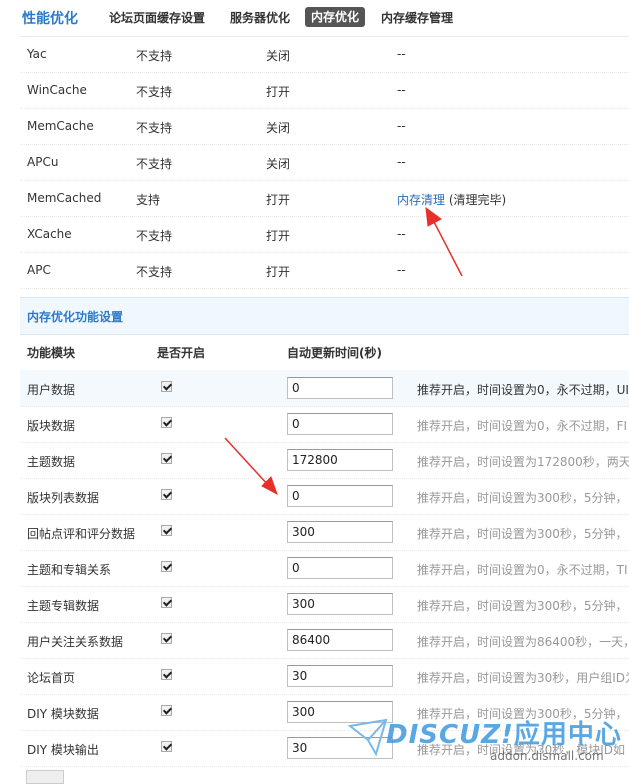 This screenshot has width=629, height=784. I want to click on module-row-thread-collection-relation: 主题和专辑关系 推荐开启，时间设置为0，永不过期，TI, so click(324, 568).